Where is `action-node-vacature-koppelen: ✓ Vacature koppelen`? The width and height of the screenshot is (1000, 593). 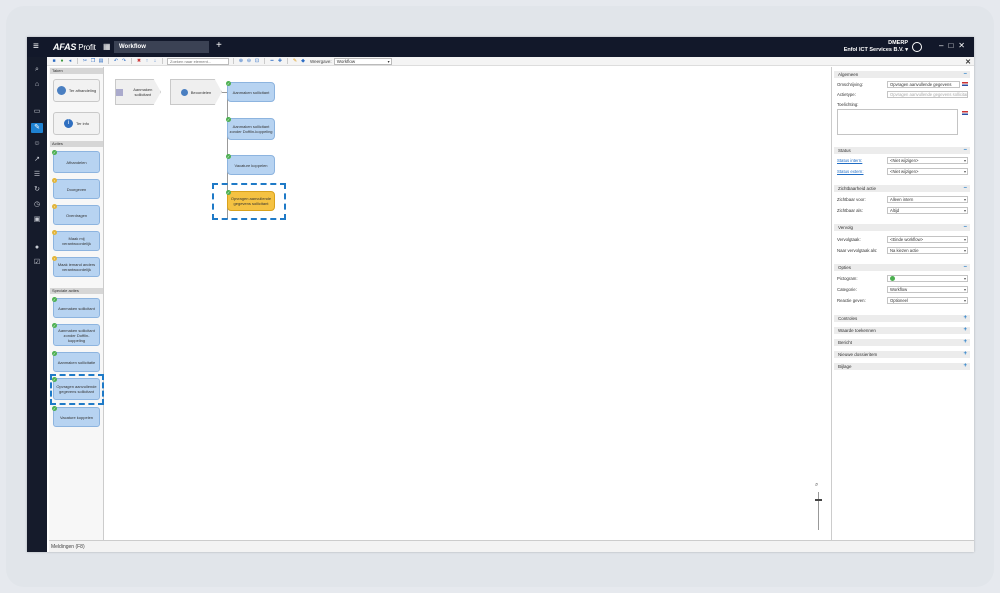
action-node-vacature-koppelen: ✓ Vacature koppelen is located at coordinates (250, 164).